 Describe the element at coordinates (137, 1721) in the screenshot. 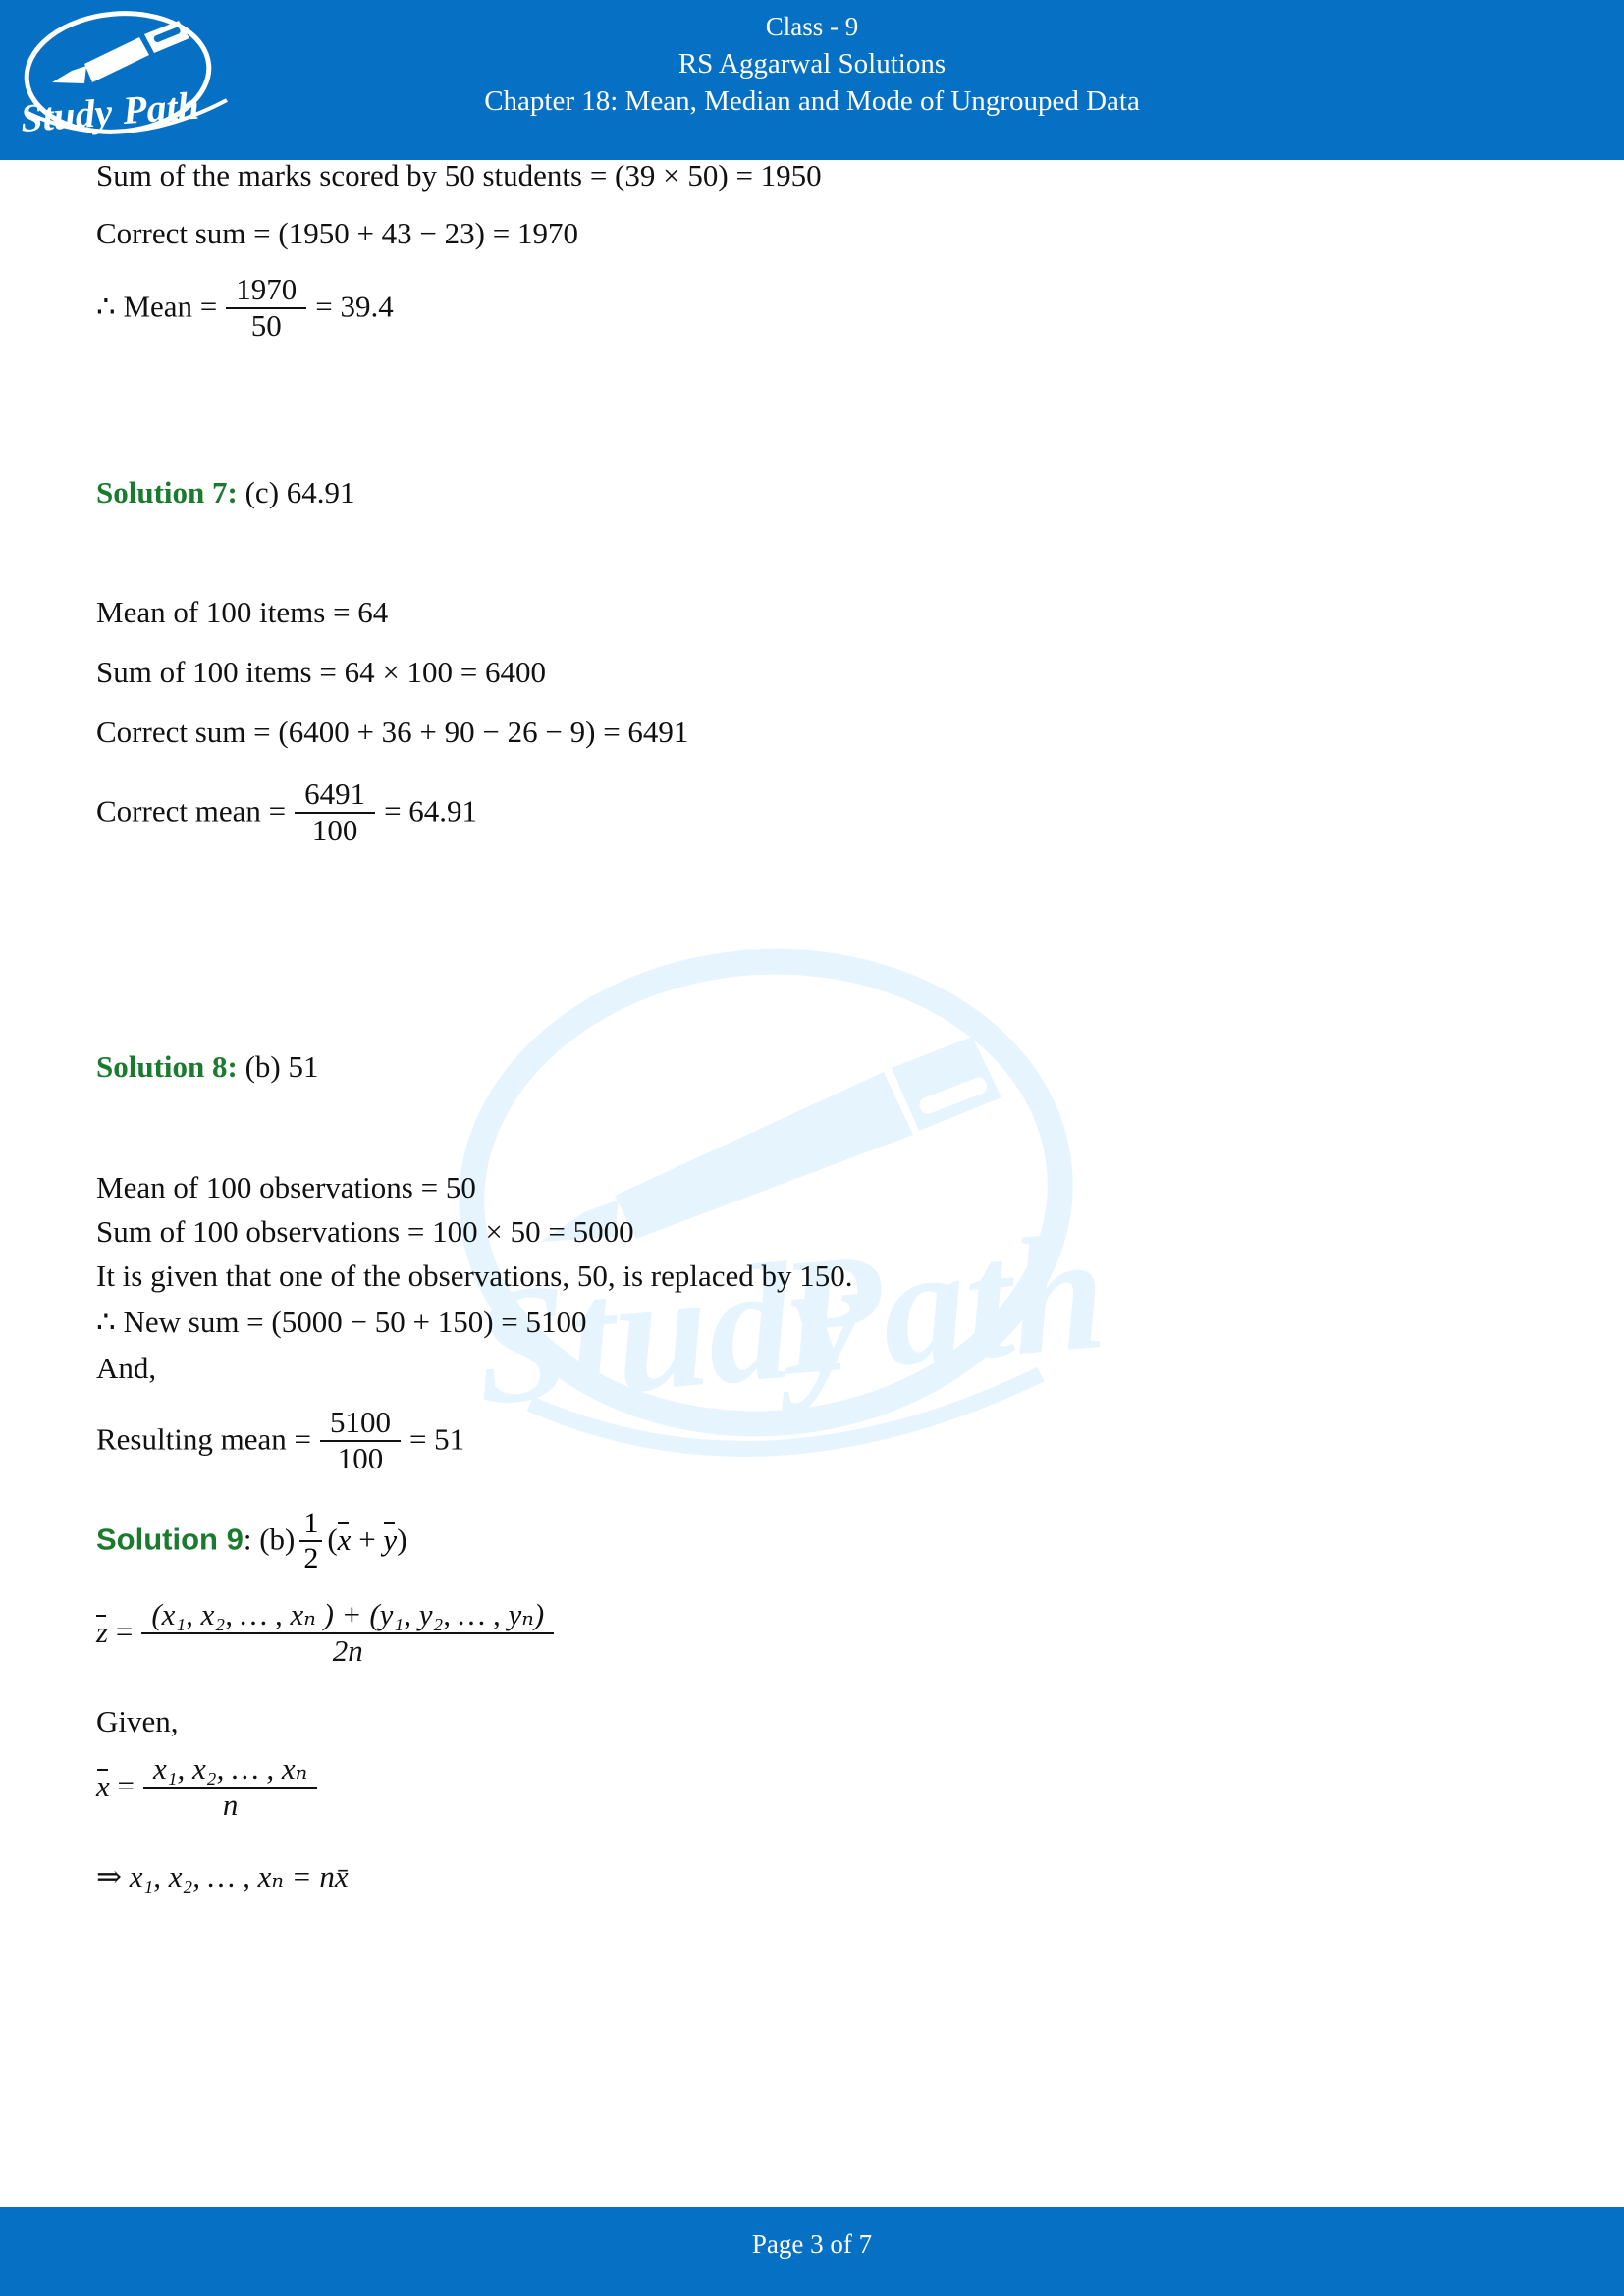

I see `given-label: Given,` at that location.